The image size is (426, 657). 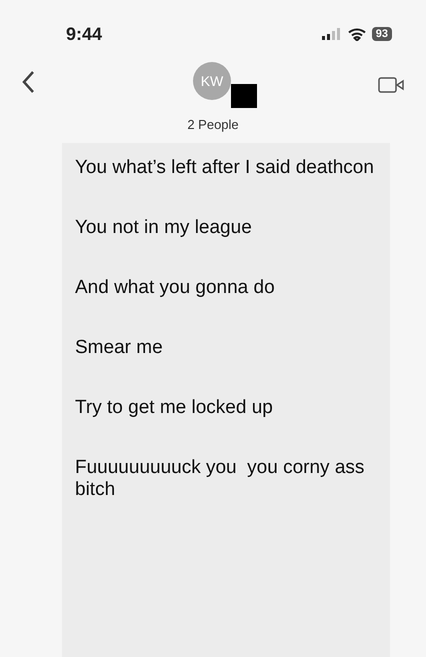 I want to click on back-icon, so click(x=29, y=82).